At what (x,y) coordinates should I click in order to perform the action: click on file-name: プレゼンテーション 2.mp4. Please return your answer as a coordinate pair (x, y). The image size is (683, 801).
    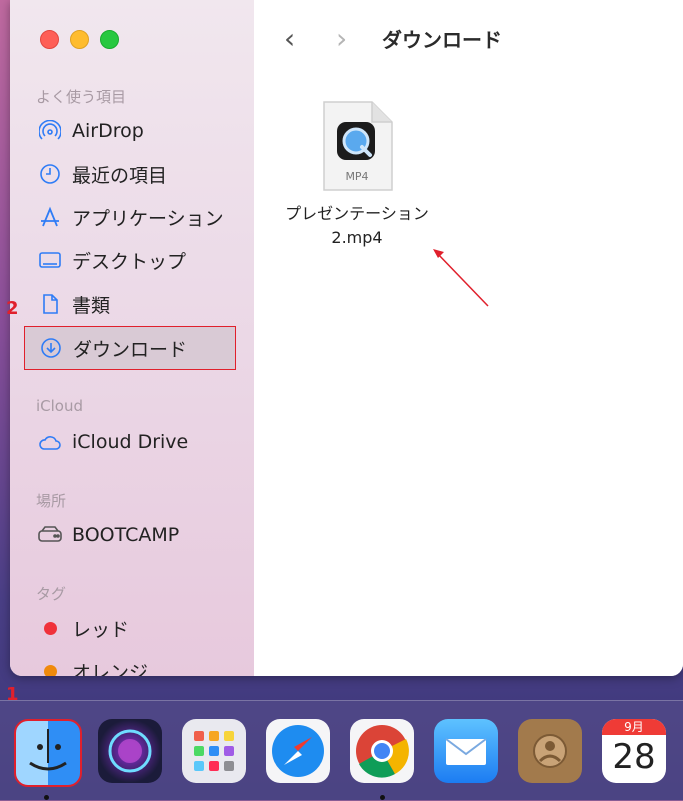
    Looking at the image, I should click on (357, 225).